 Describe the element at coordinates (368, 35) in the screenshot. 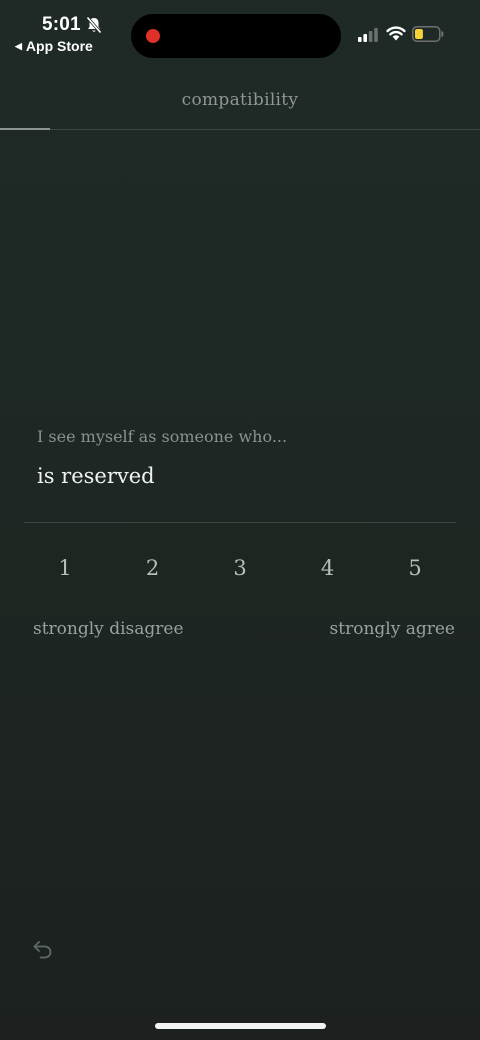

I see `cellular-signal-icon` at that location.